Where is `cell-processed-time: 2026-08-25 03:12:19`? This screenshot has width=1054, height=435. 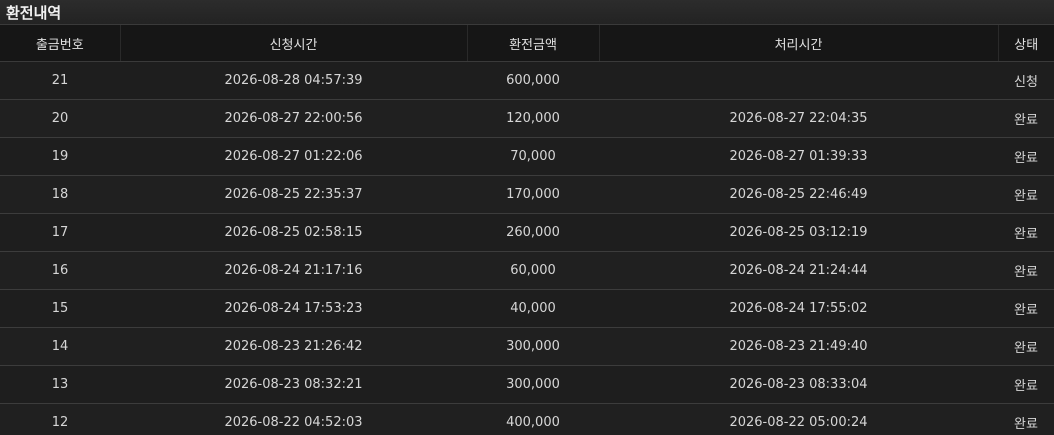
cell-processed-time: 2026-08-25 03:12:19 is located at coordinates (798, 232).